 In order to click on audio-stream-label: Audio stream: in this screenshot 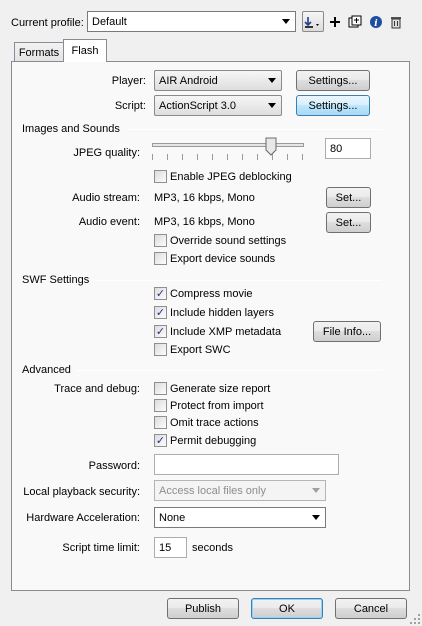, I will do `click(106, 198)`.